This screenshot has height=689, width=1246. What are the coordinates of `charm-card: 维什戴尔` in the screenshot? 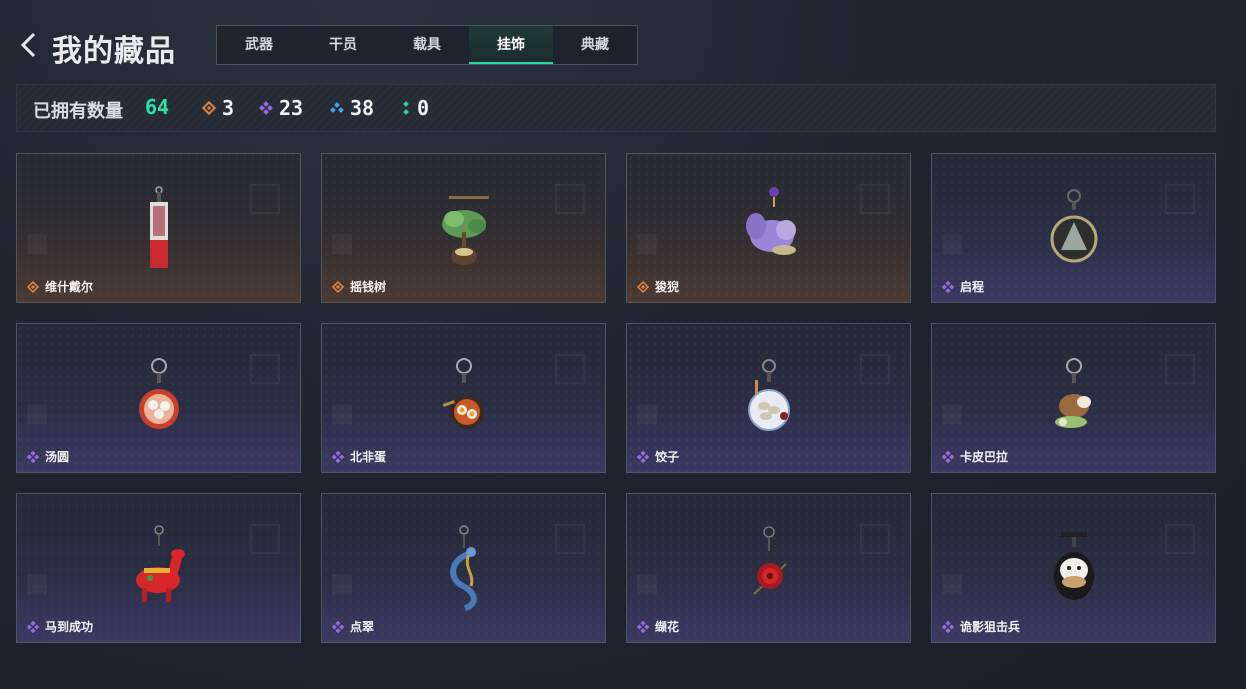 It's located at (158, 228).